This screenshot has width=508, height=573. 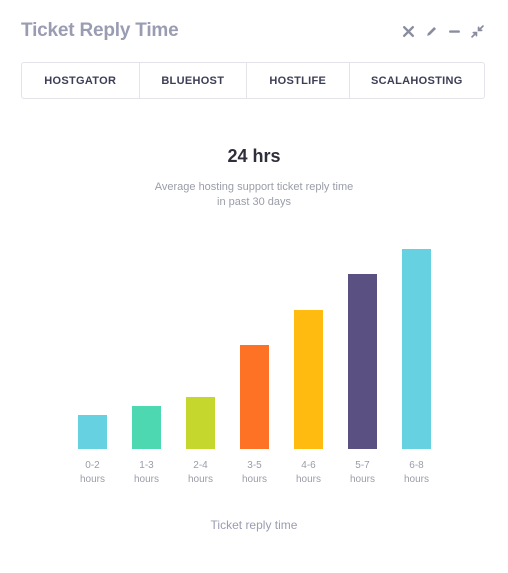 What do you see at coordinates (362, 479) in the screenshot?
I see `tick-label-5-1: hours` at bounding box center [362, 479].